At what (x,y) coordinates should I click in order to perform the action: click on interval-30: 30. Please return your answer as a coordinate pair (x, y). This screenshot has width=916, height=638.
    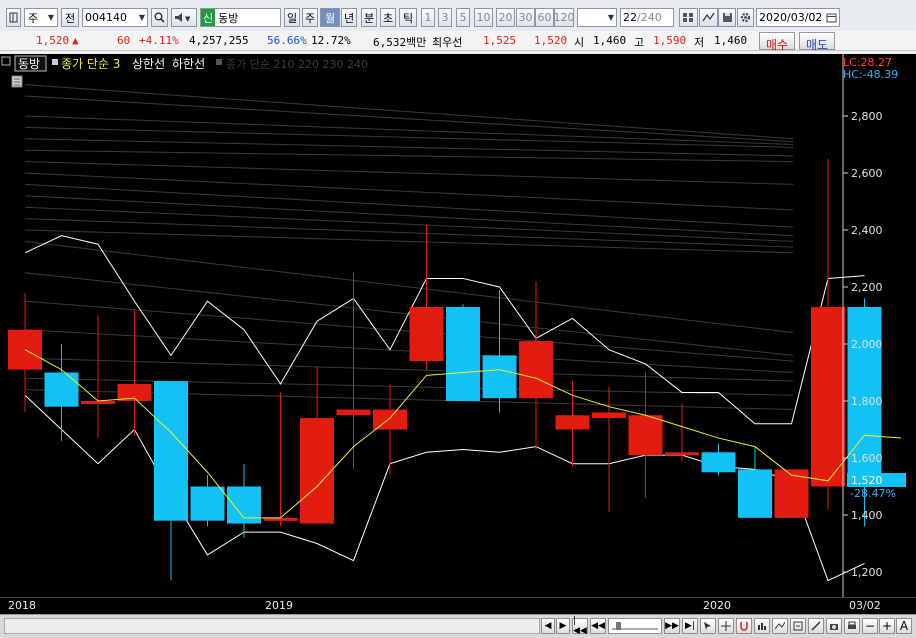
    Looking at the image, I should click on (525, 17).